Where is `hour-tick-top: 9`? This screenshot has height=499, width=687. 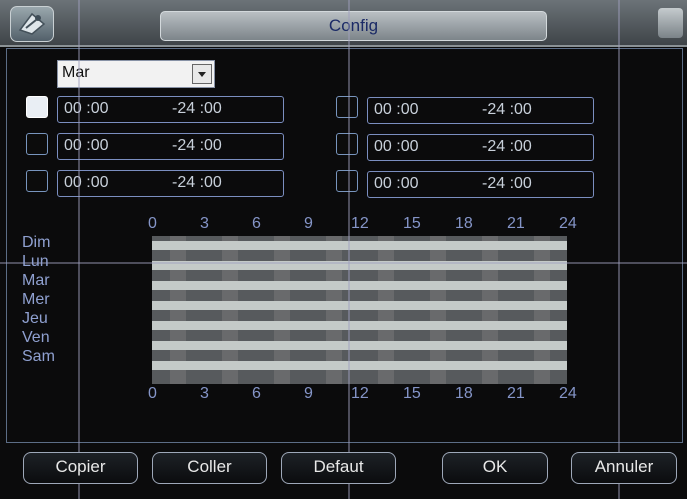 hour-tick-top: 9 is located at coordinates (308, 223).